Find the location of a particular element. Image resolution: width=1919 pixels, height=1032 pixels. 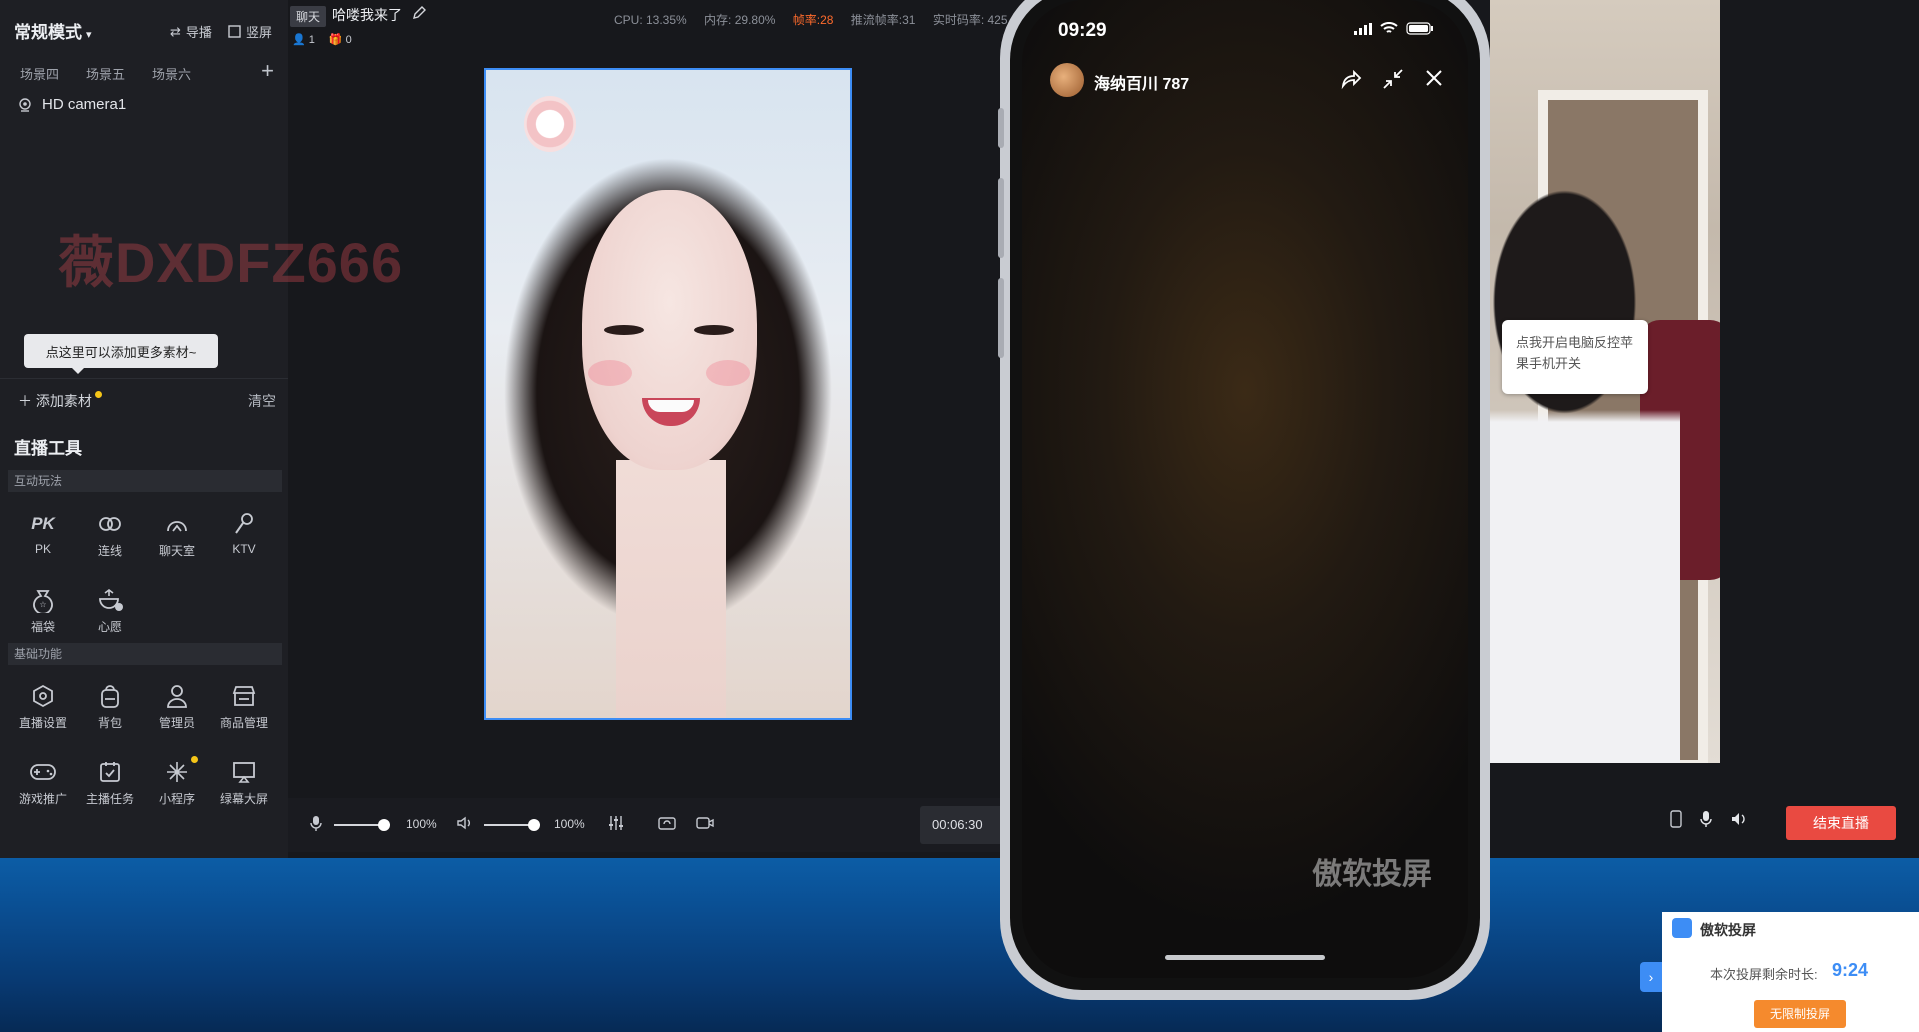

section-basic: 基础功能 is located at coordinates (145, 654).